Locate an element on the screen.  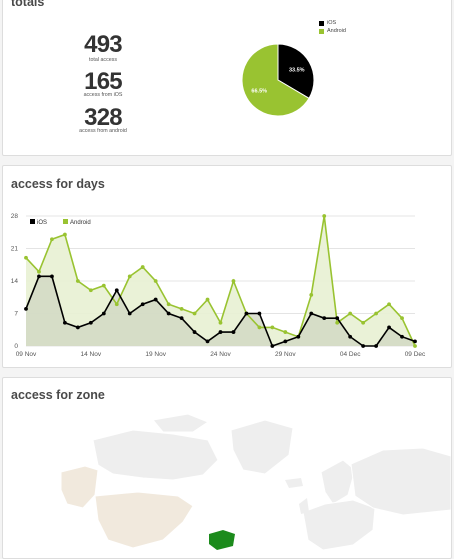
ios-access-label: access from iOS is located at coordinates (103, 95).